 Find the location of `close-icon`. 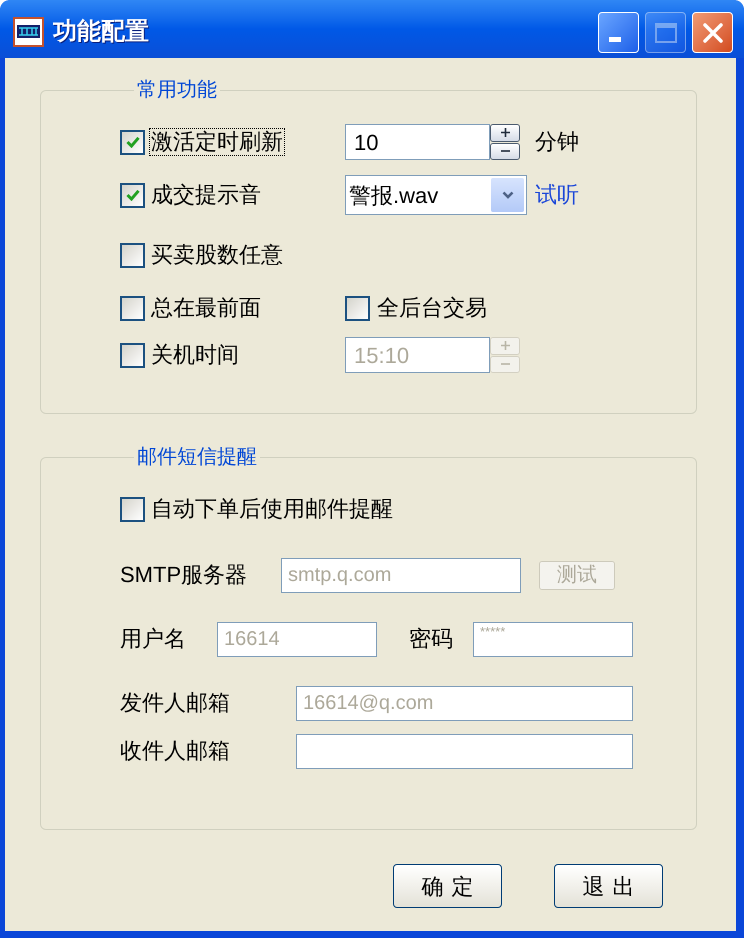

close-icon is located at coordinates (712, 32).